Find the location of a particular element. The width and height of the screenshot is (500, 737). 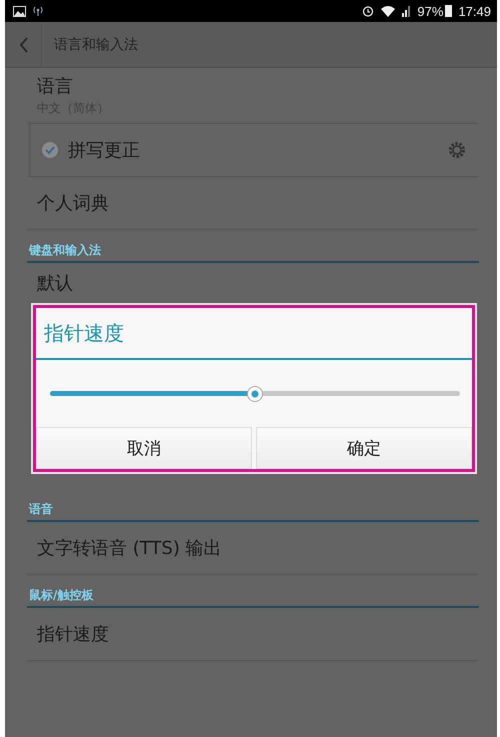

settings-item: 个人词典 is located at coordinates (253, 203).